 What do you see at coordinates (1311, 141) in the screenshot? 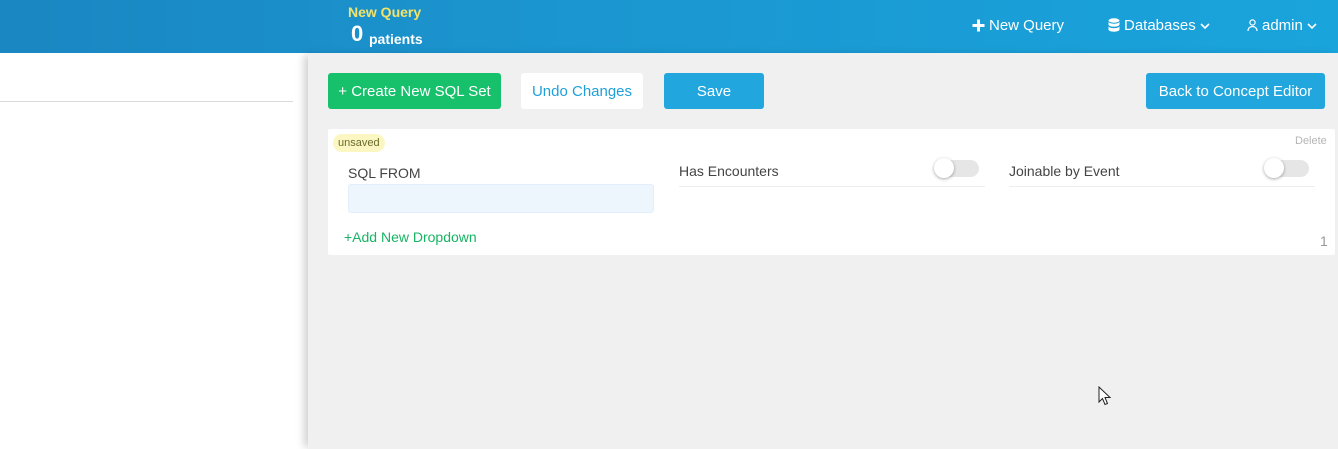
I see `delete-button: Delete` at bounding box center [1311, 141].